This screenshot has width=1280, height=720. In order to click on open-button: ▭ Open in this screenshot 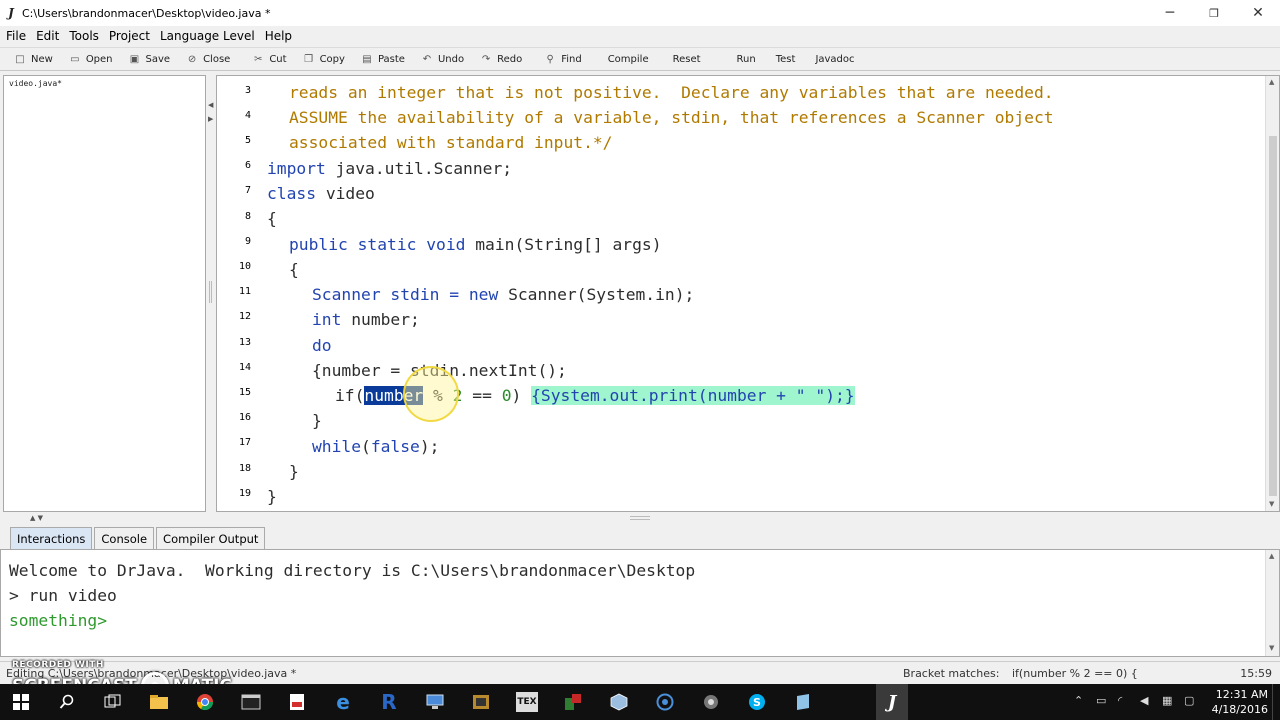, I will do `click(91, 59)`.